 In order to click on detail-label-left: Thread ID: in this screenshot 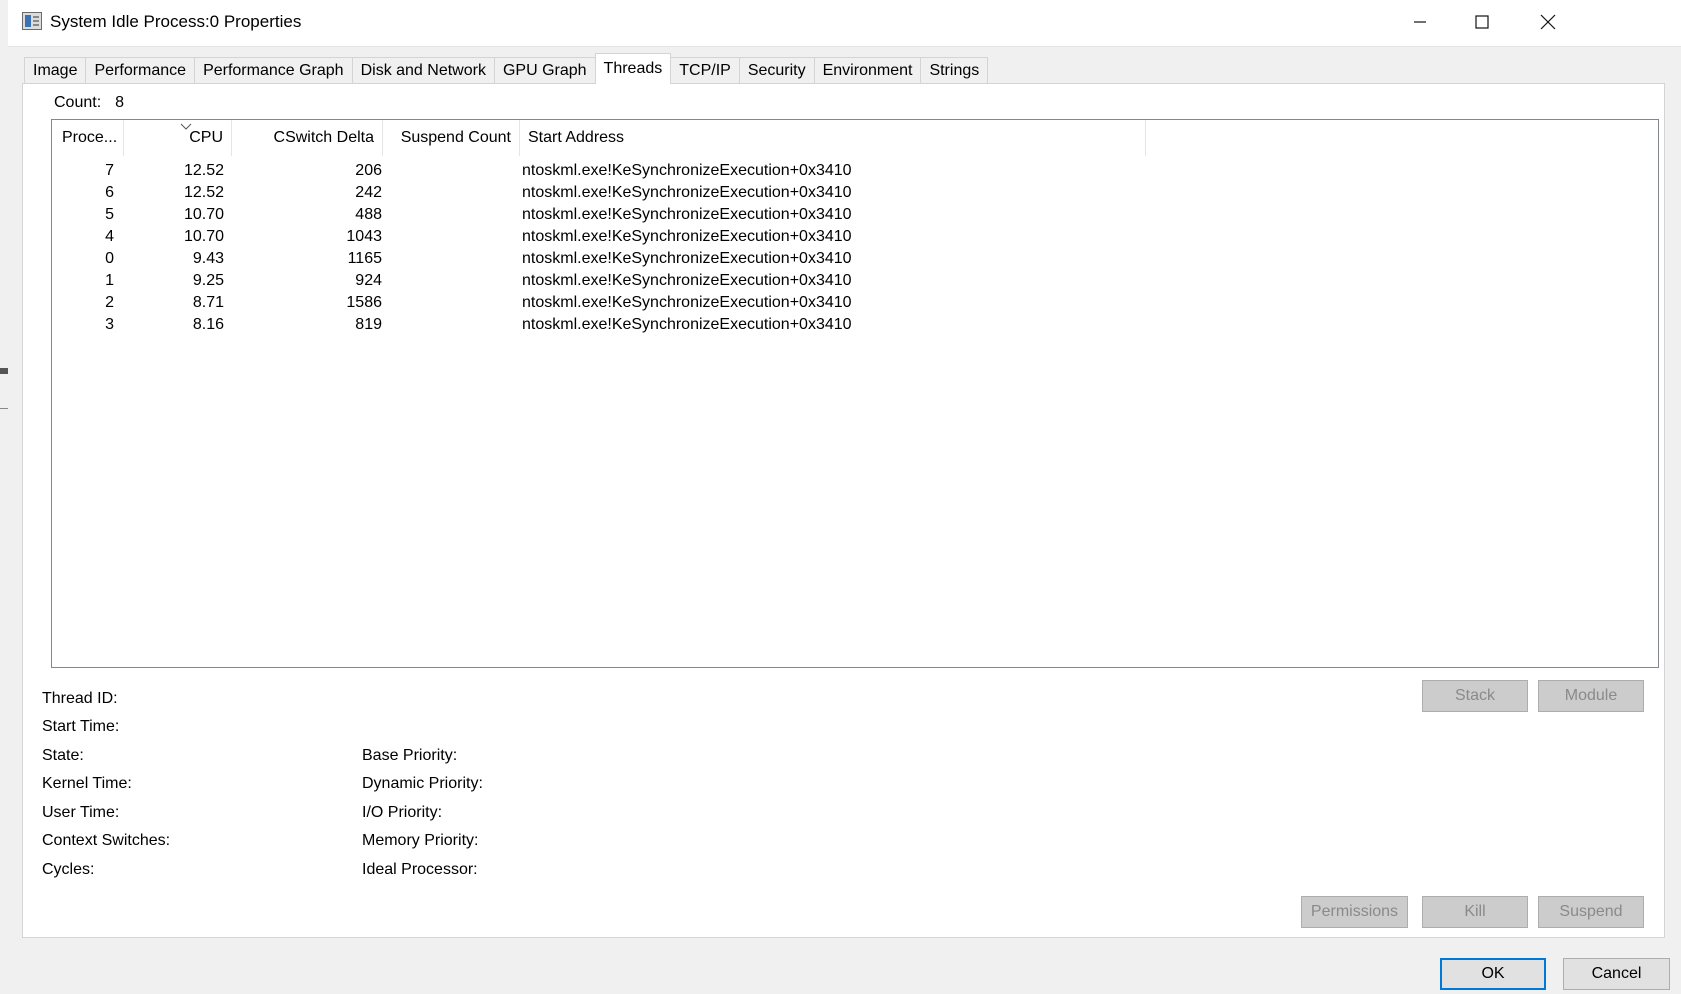, I will do `click(80, 698)`.